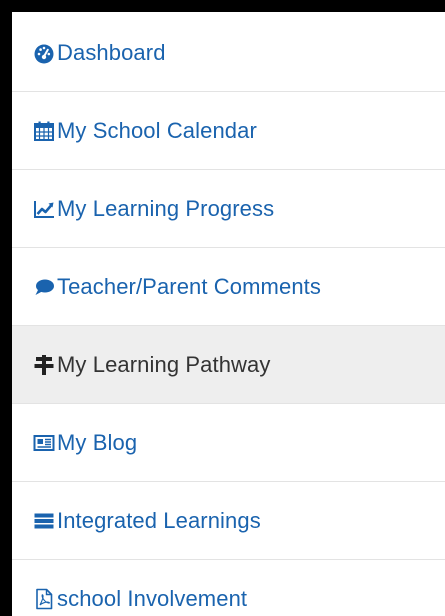 This screenshot has width=445, height=616. I want to click on sidebar-item-my-learning-pathway: My Learning Pathway, so click(228, 365).